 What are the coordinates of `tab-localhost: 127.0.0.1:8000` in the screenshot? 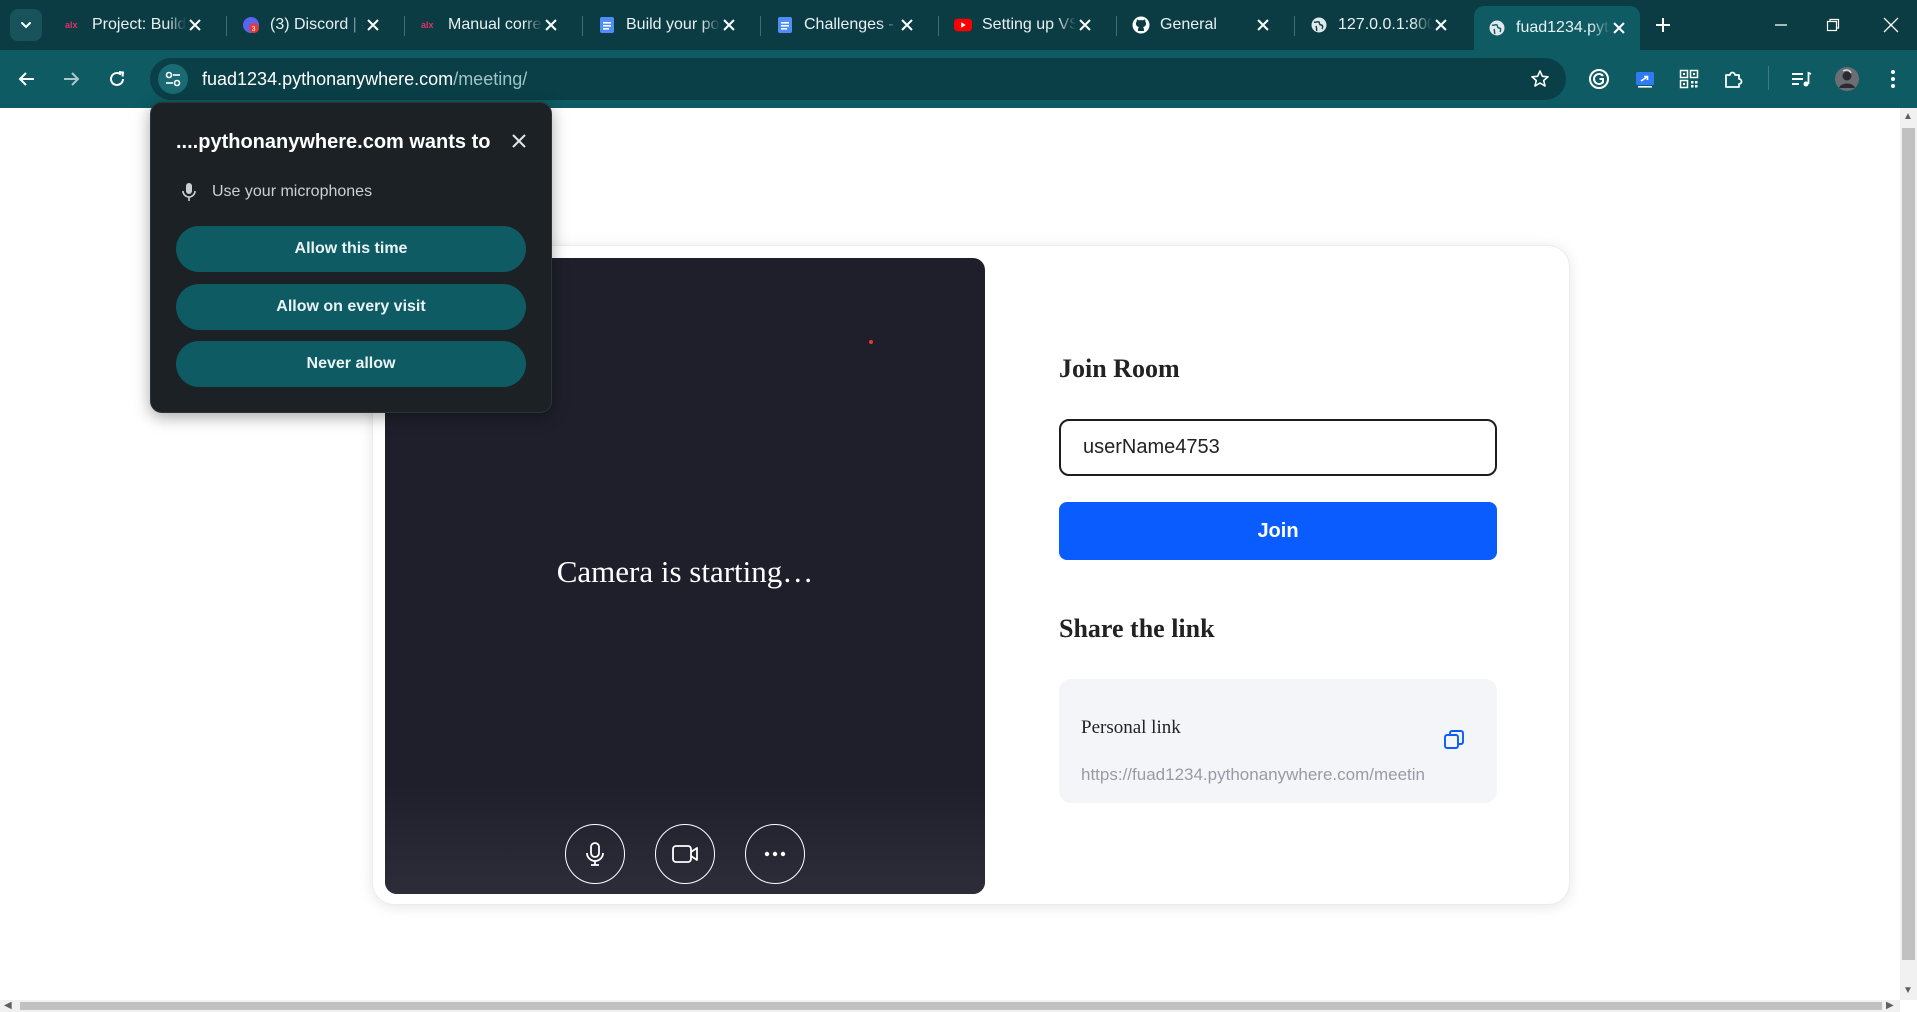 It's located at (1379, 25).